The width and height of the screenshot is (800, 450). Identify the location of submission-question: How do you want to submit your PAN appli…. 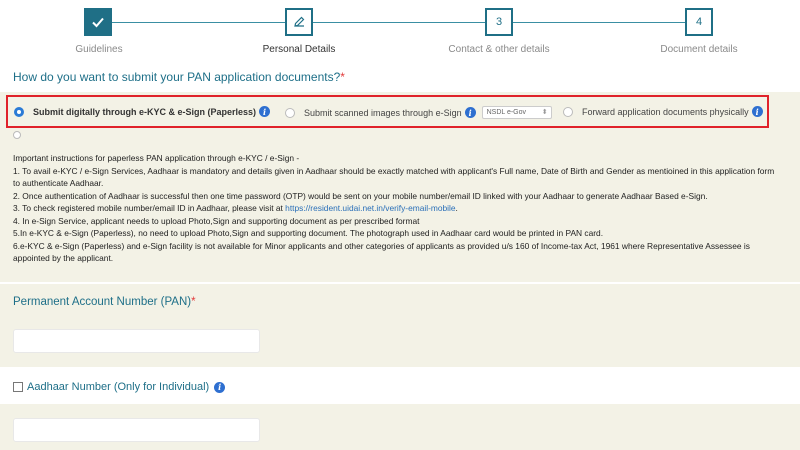
(179, 77).